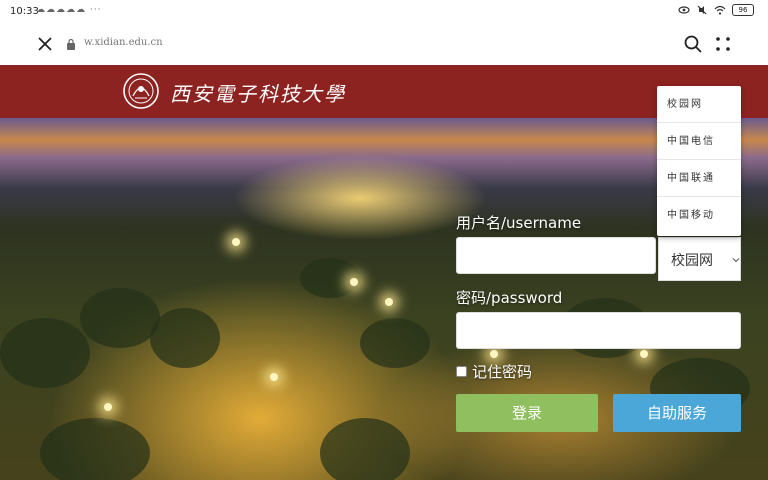  What do you see at coordinates (509, 298) in the screenshot?
I see `password-label: 密码/password` at bounding box center [509, 298].